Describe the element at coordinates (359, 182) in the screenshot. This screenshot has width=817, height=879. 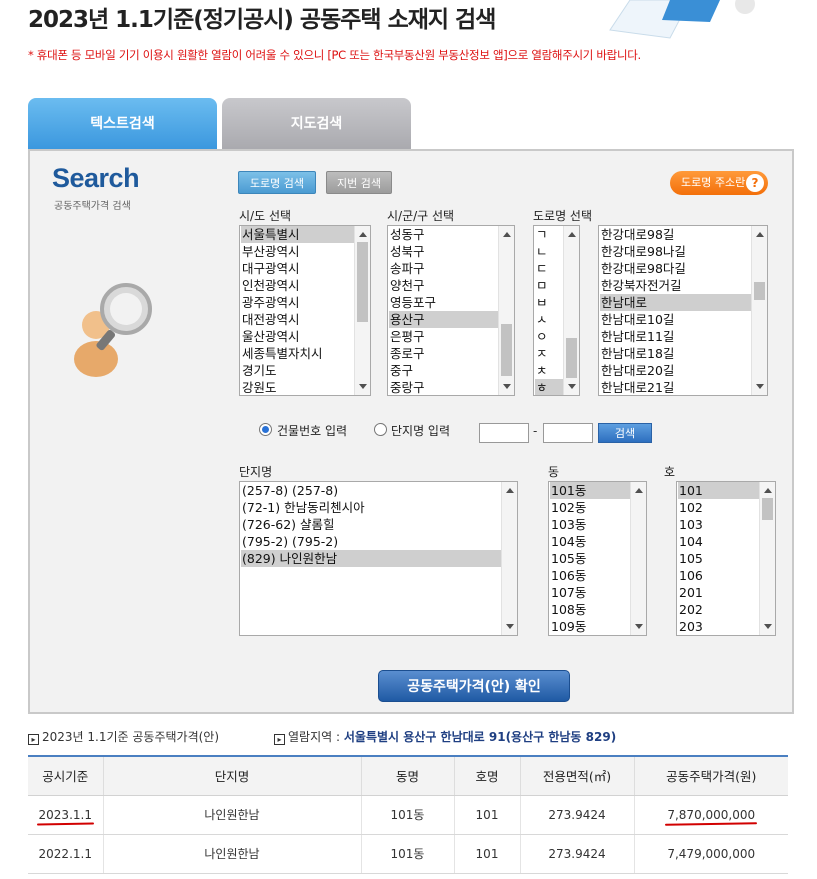
I see `lot-search-button: 지번 검색` at that location.